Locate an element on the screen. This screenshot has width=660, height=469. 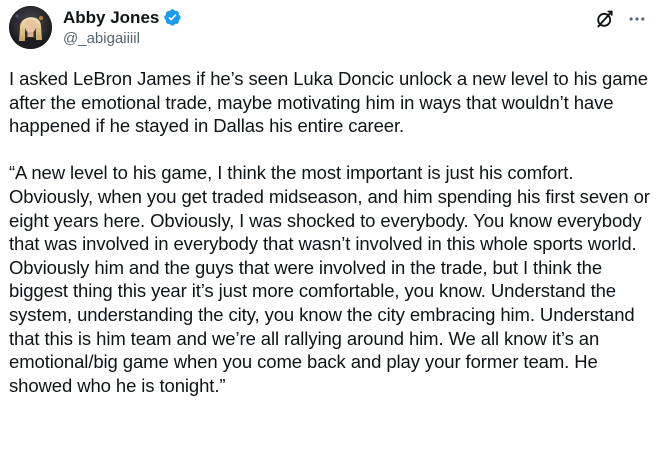
display-row: Abby Jones is located at coordinates (122, 17).